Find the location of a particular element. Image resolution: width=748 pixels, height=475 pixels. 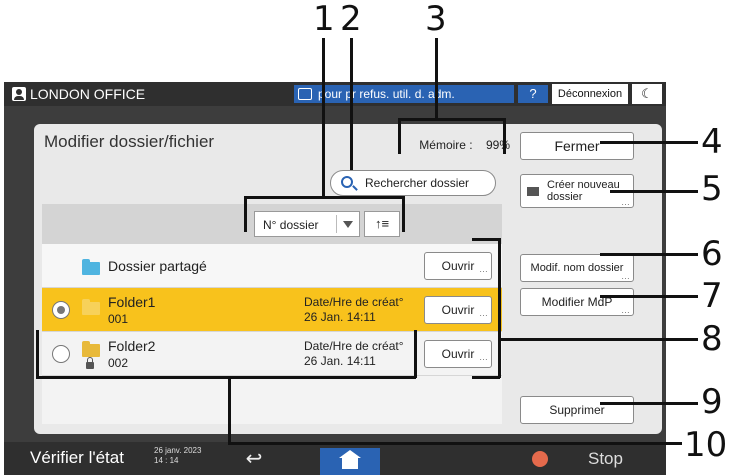

close-button: Fermer is located at coordinates (577, 146).